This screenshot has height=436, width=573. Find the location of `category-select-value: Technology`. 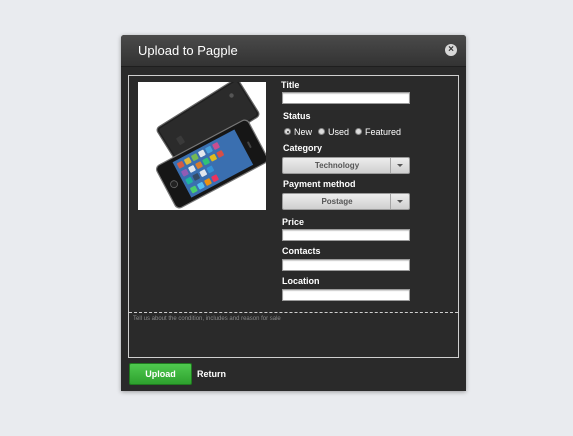

category-select-value: Technology is located at coordinates (337, 165).